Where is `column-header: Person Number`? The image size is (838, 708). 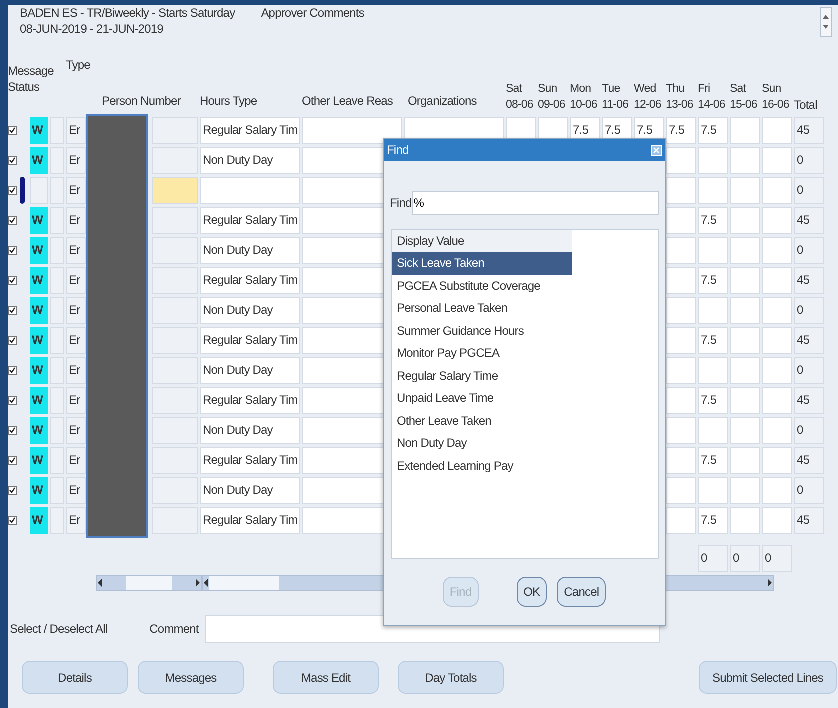 column-header: Person Number is located at coordinates (142, 101).